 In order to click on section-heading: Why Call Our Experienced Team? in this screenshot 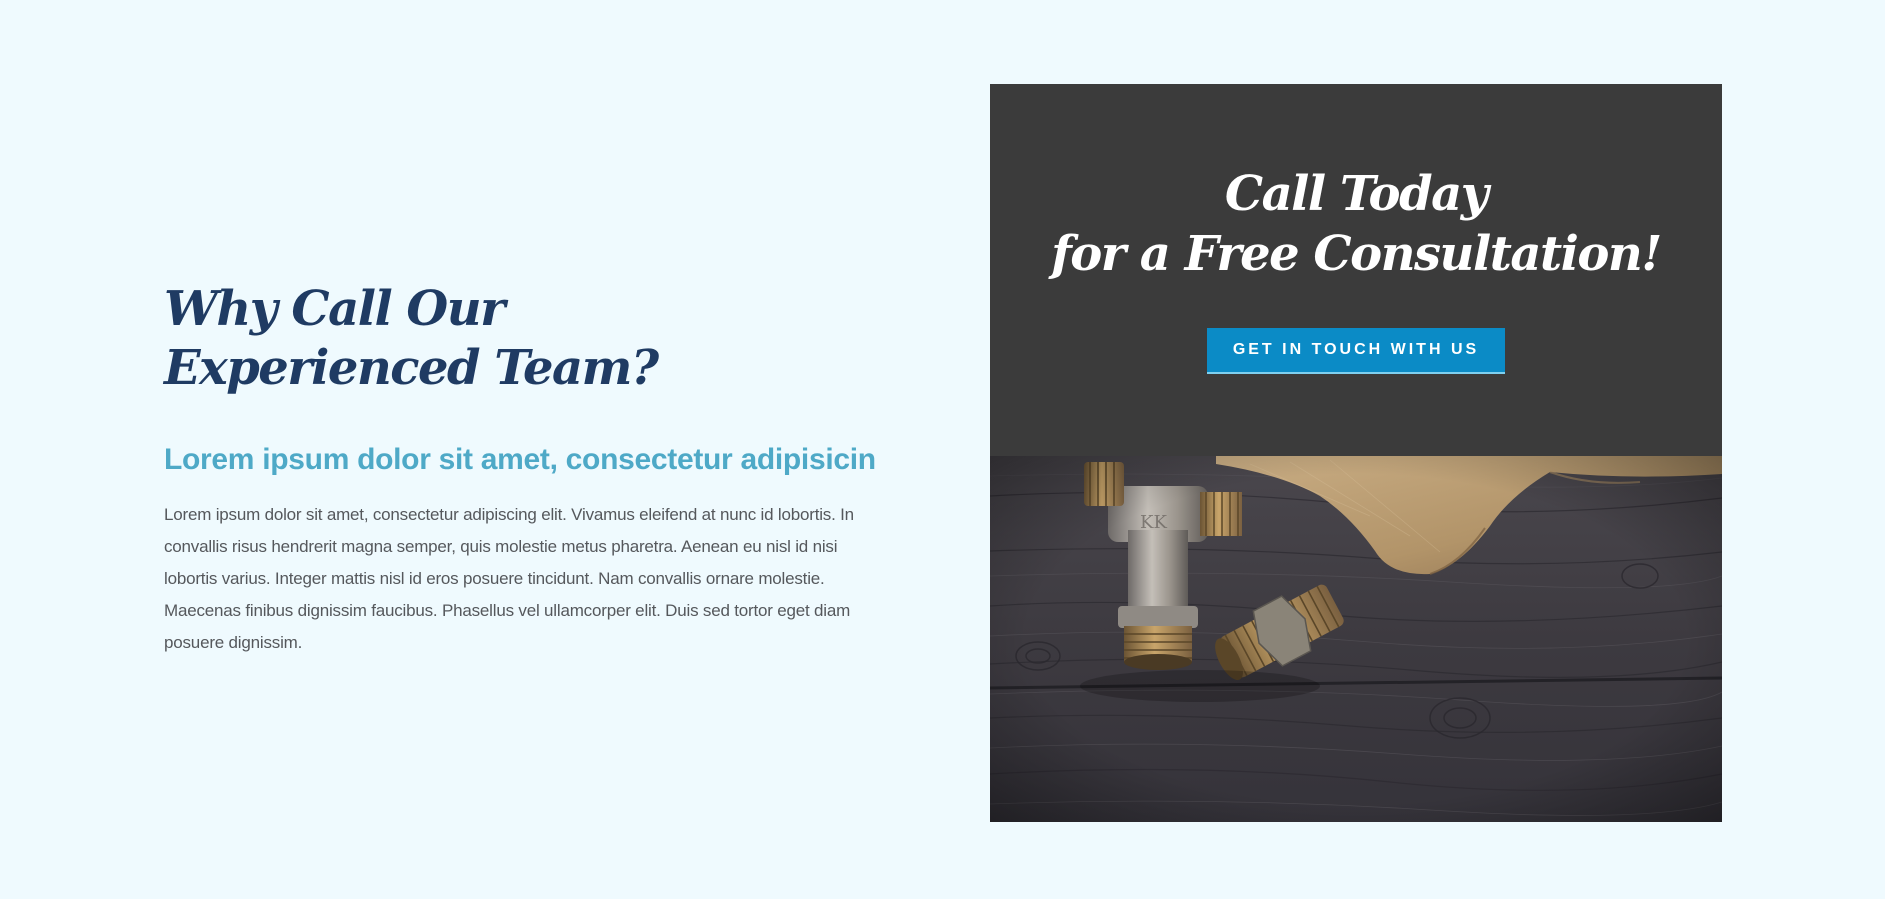, I will do `click(529, 339)`.